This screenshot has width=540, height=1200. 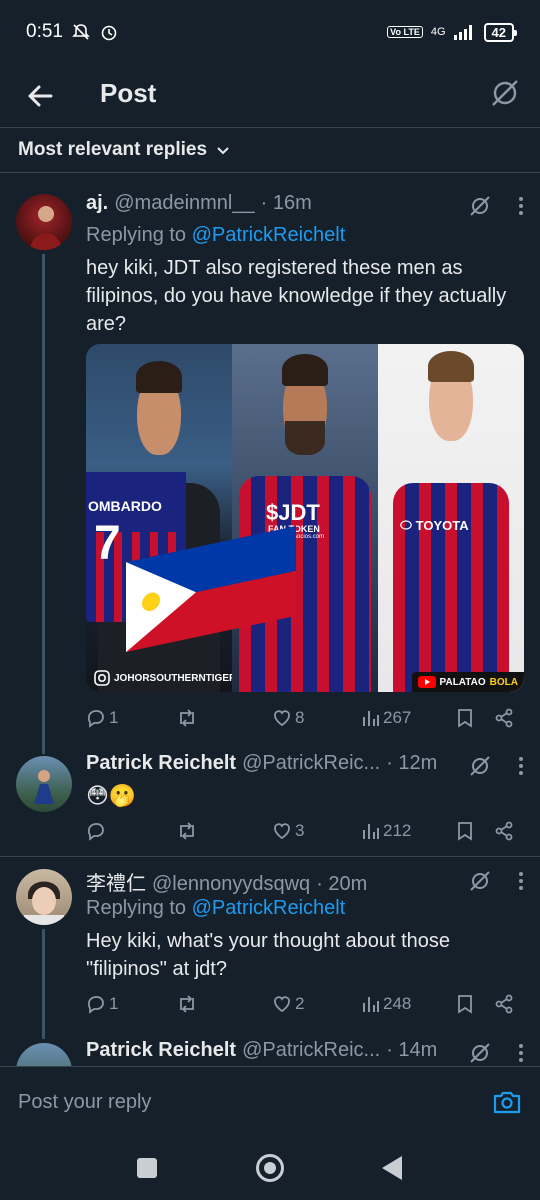 I want to click on like-count: 2, so click(x=300, y=1003).